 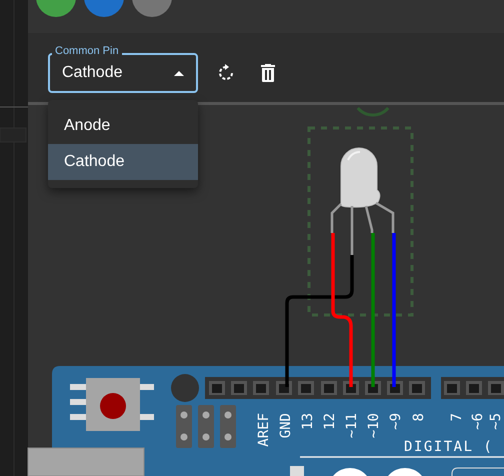 I want to click on field-label: Common Pin, so click(x=87, y=51).